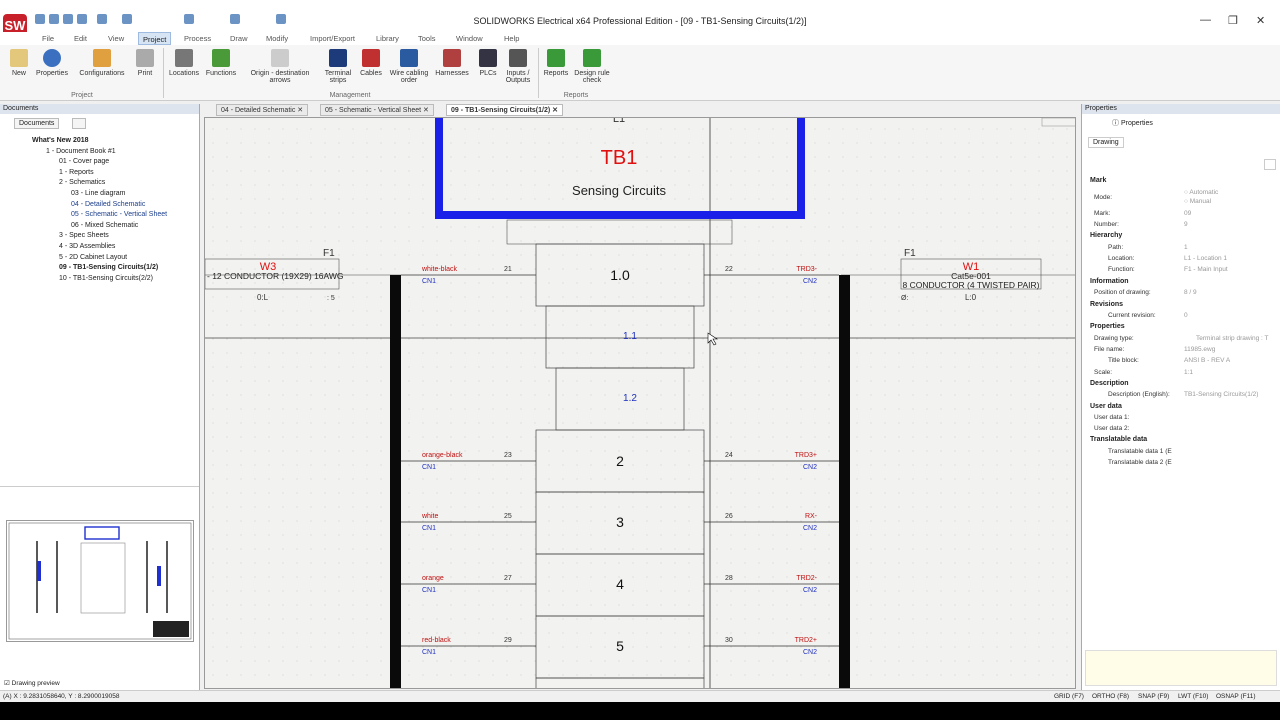  Describe the element at coordinates (806, 455) in the screenshot. I see `wire-right-label: TRD3+` at that location.